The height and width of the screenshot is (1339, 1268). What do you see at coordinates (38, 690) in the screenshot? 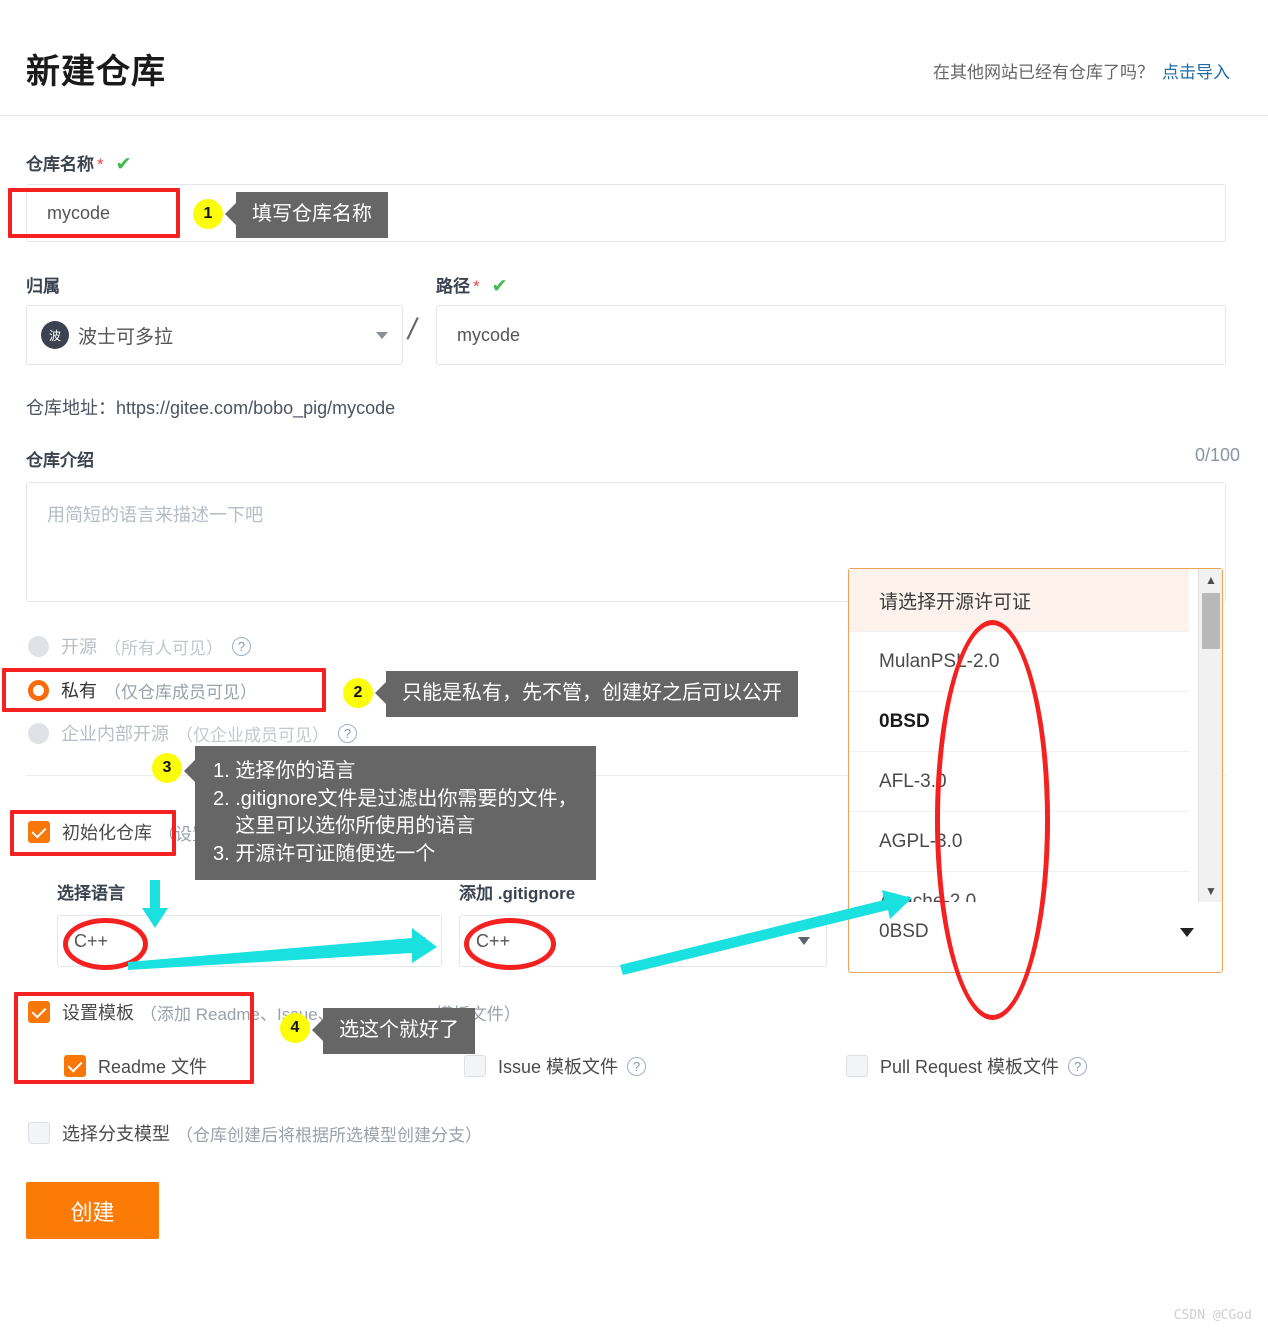
I see `radio-icon-selected` at bounding box center [38, 690].